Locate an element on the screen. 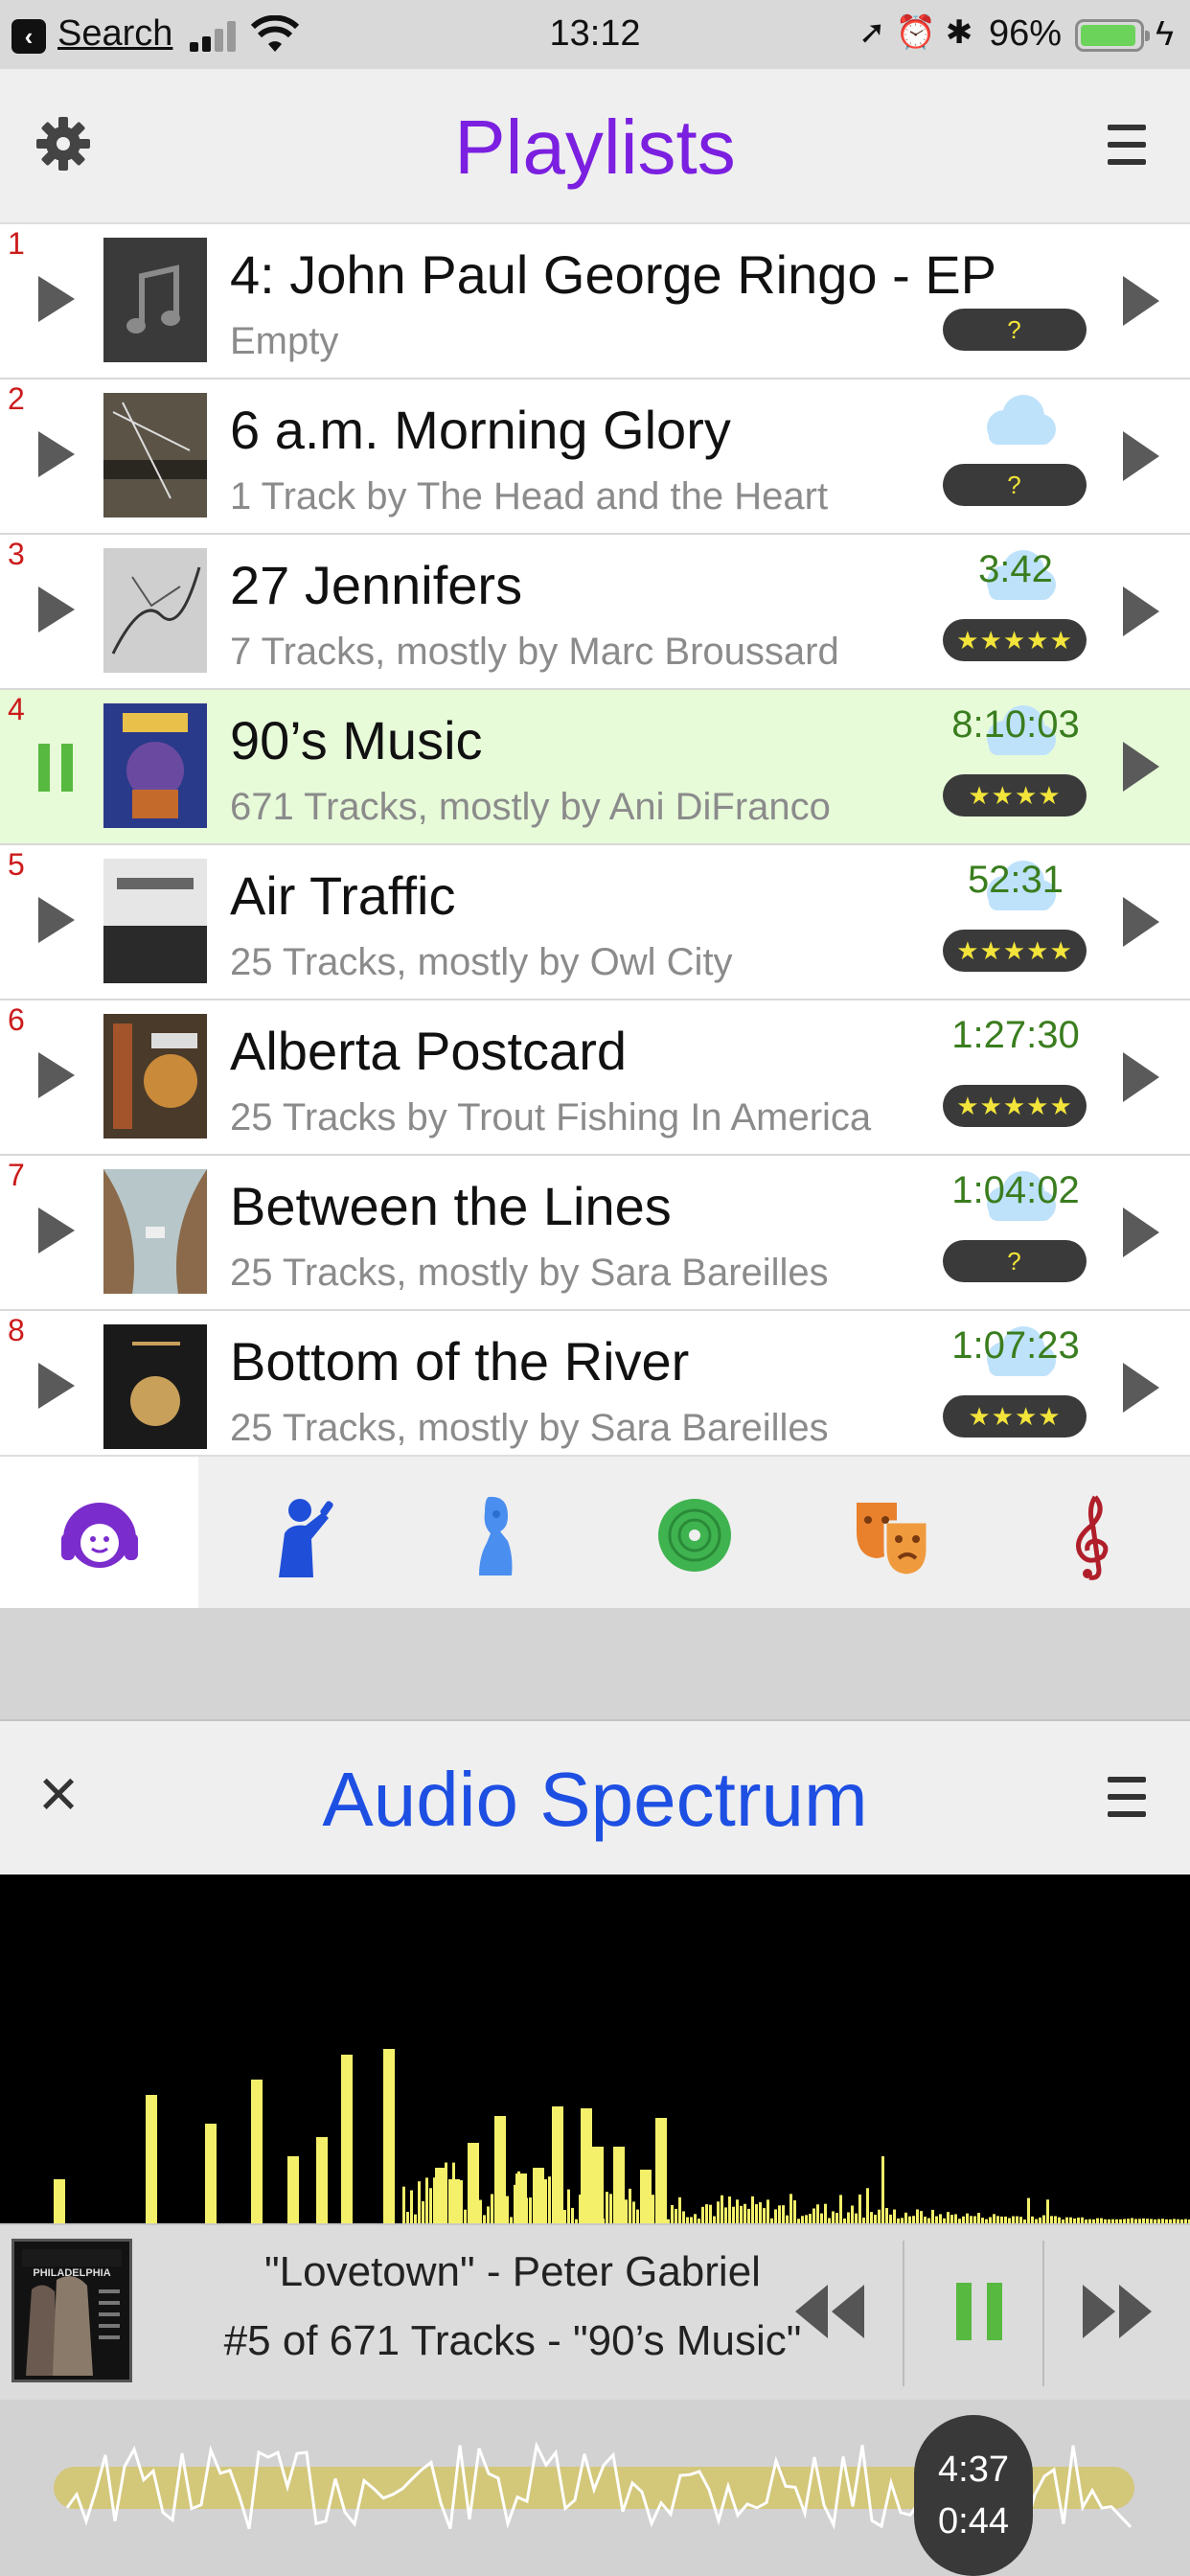 Image resolution: width=1190 pixels, height=2576 pixels. playlist-row: 1 4: John Paul George Ringo - EP Empty? is located at coordinates (595, 302).